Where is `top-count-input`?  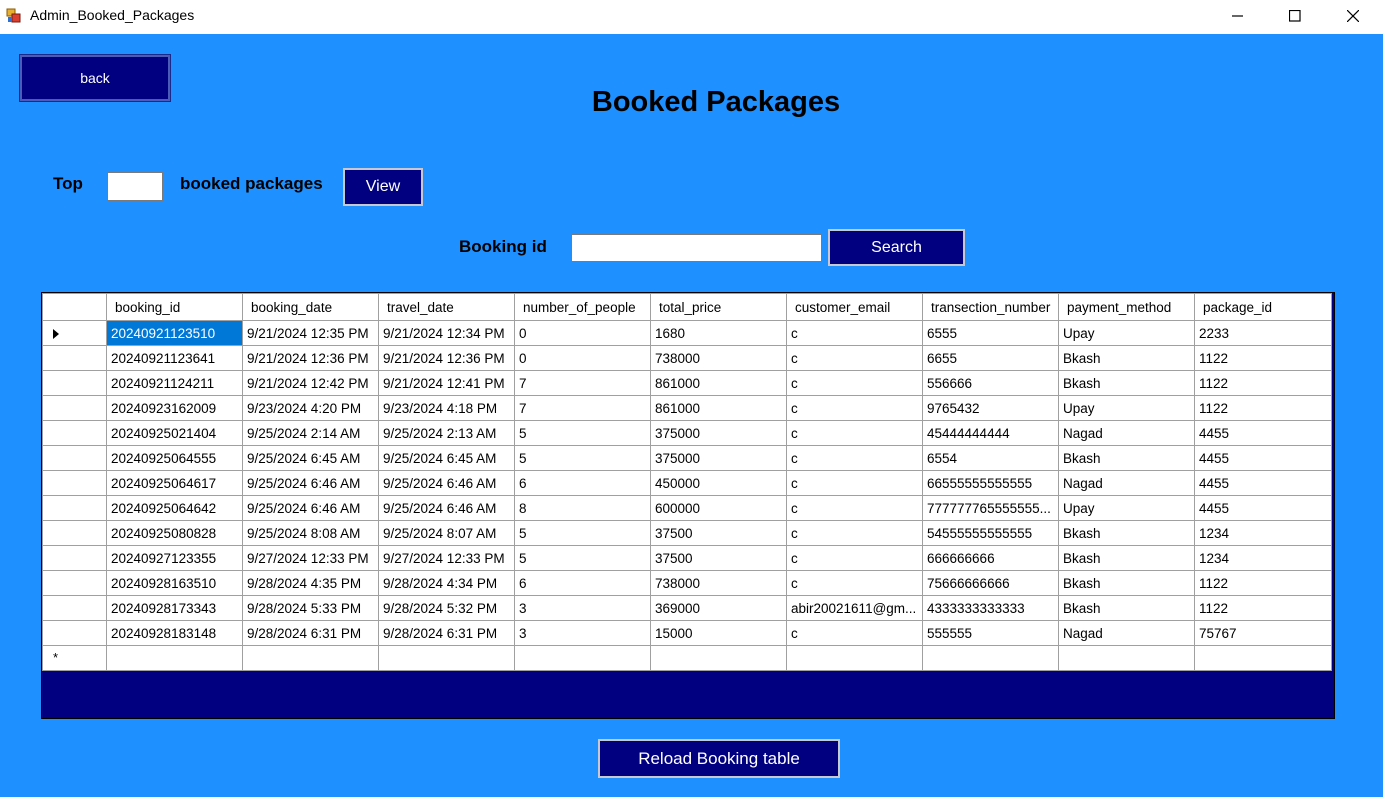
top-count-input is located at coordinates (135, 186).